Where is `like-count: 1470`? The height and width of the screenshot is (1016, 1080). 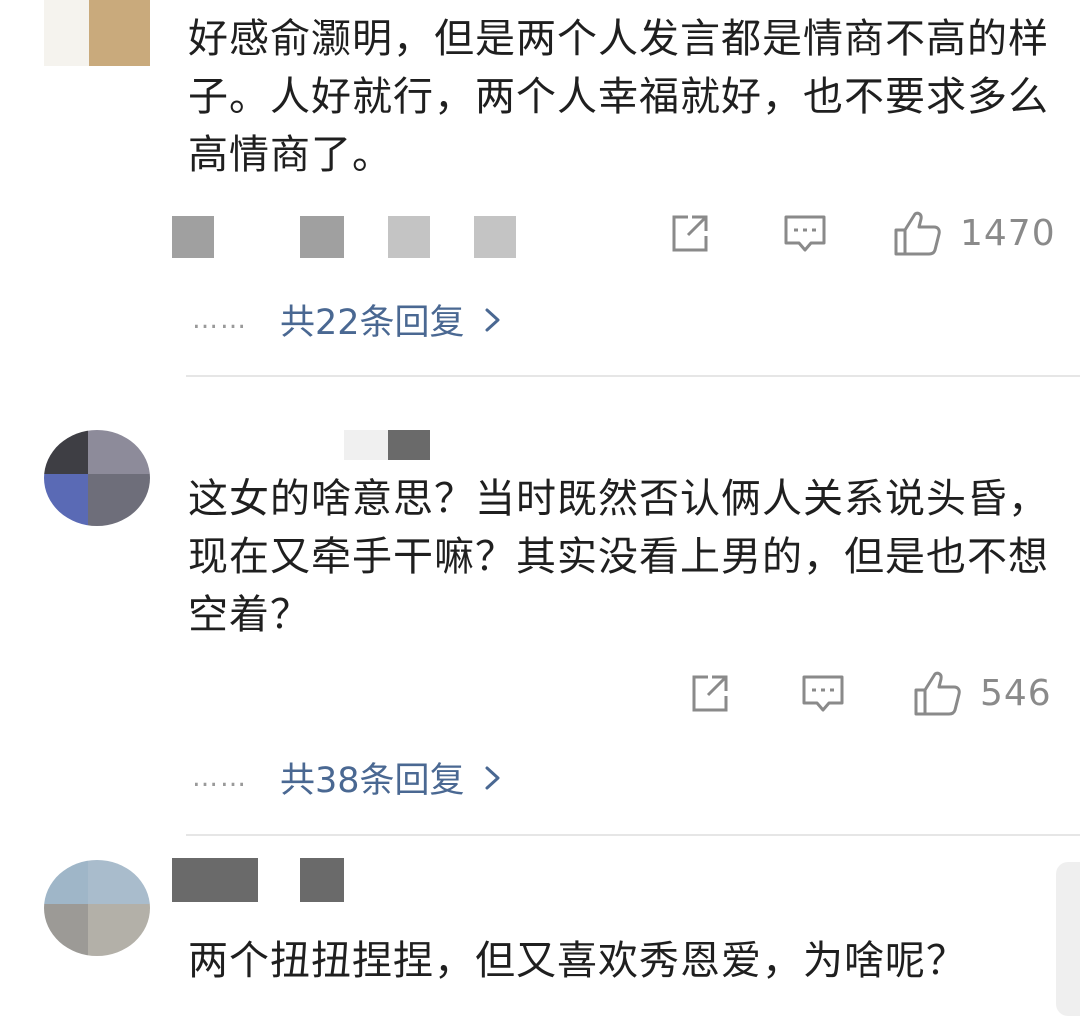 like-count: 1470 is located at coordinates (1008, 233).